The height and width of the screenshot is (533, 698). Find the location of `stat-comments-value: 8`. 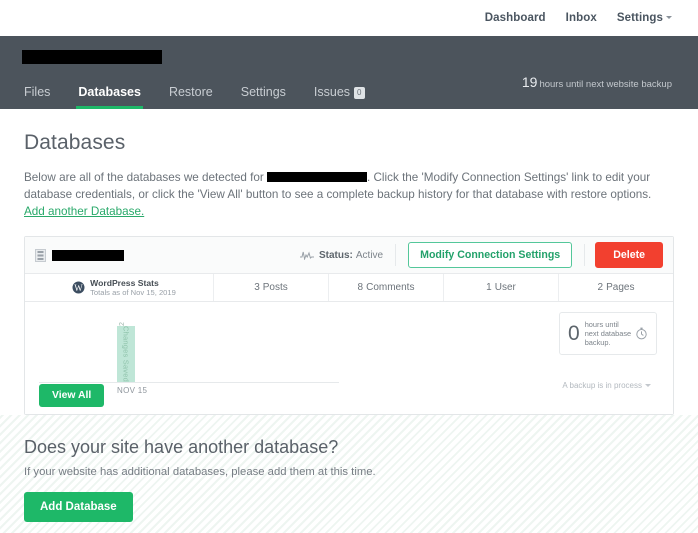

stat-comments-value: 8 is located at coordinates (360, 287).